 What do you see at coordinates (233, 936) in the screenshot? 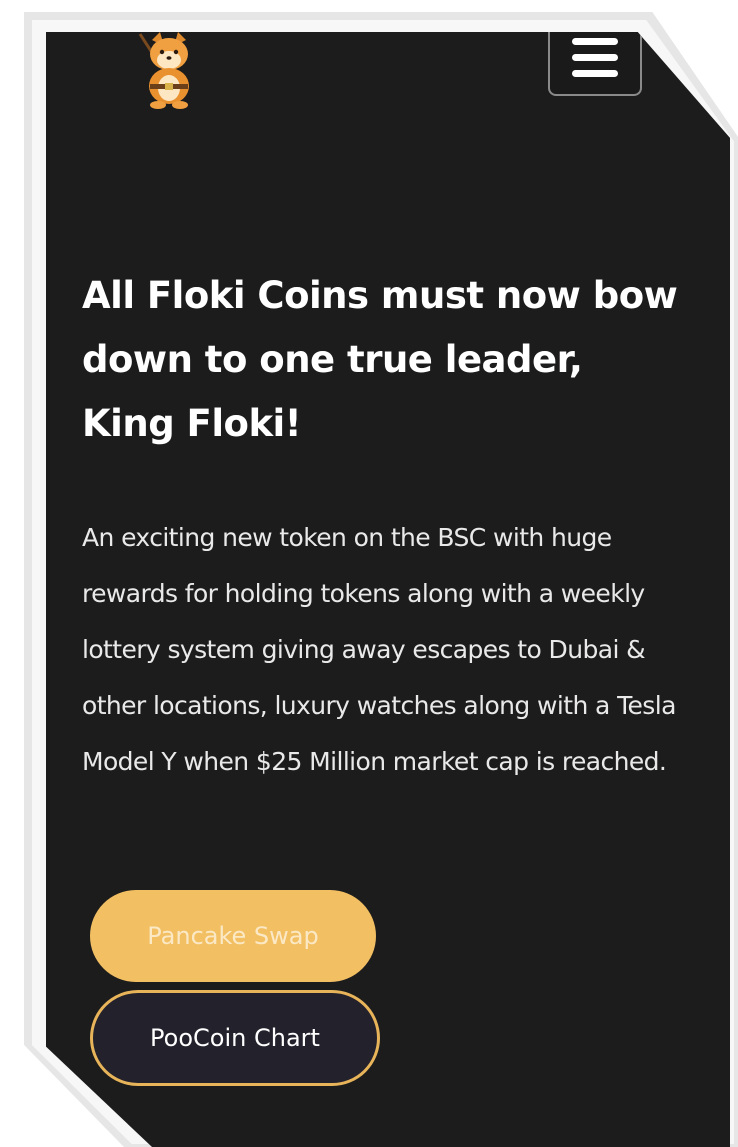
I see `pancake-swap-button: Pancake Swap` at bounding box center [233, 936].